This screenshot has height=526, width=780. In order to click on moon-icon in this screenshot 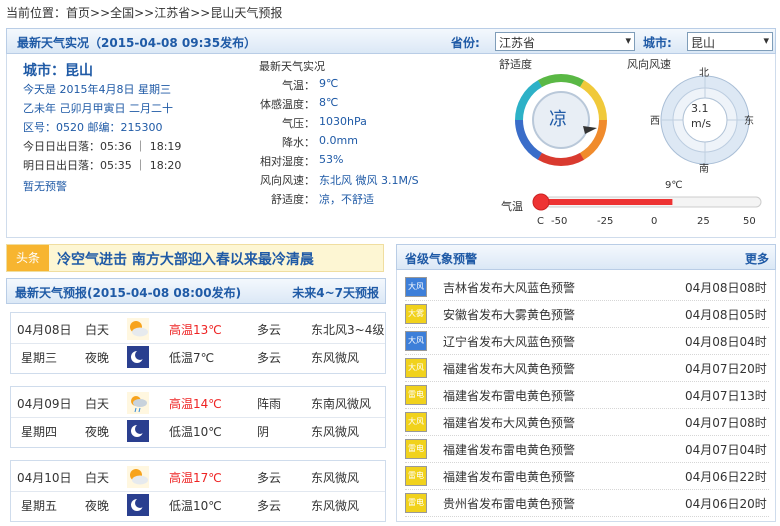, I will do `click(138, 505)`.